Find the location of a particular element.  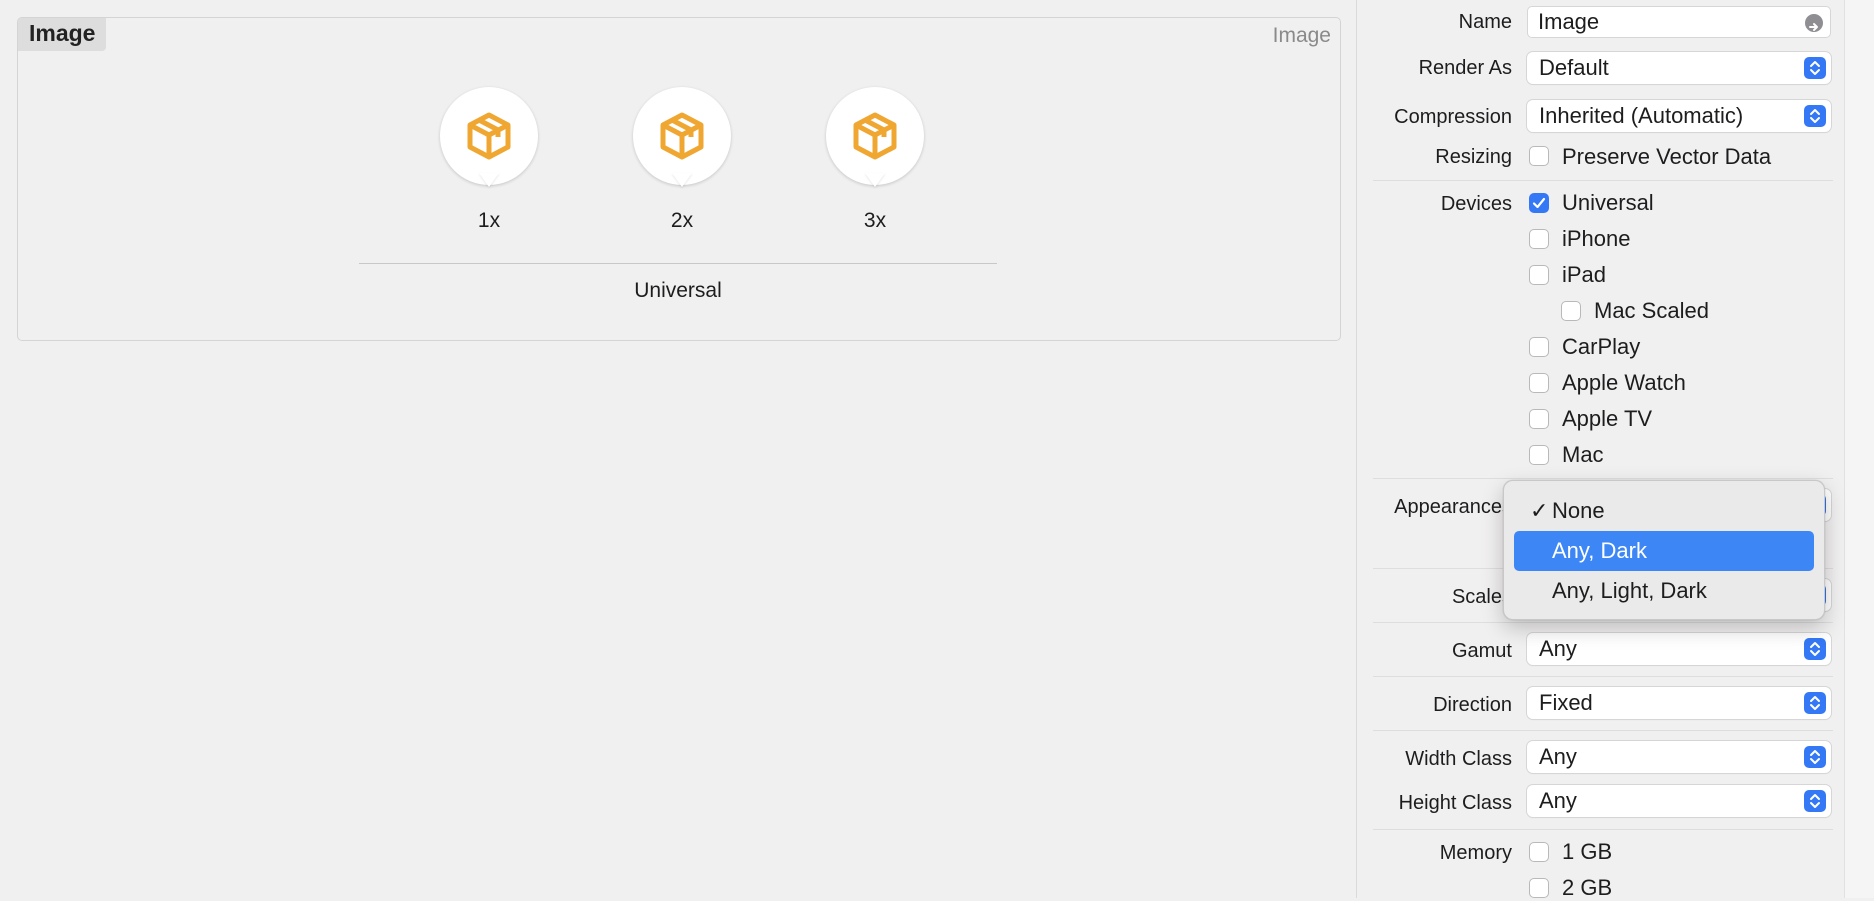

compression-value: Inherited (Automatic) is located at coordinates (1641, 115).